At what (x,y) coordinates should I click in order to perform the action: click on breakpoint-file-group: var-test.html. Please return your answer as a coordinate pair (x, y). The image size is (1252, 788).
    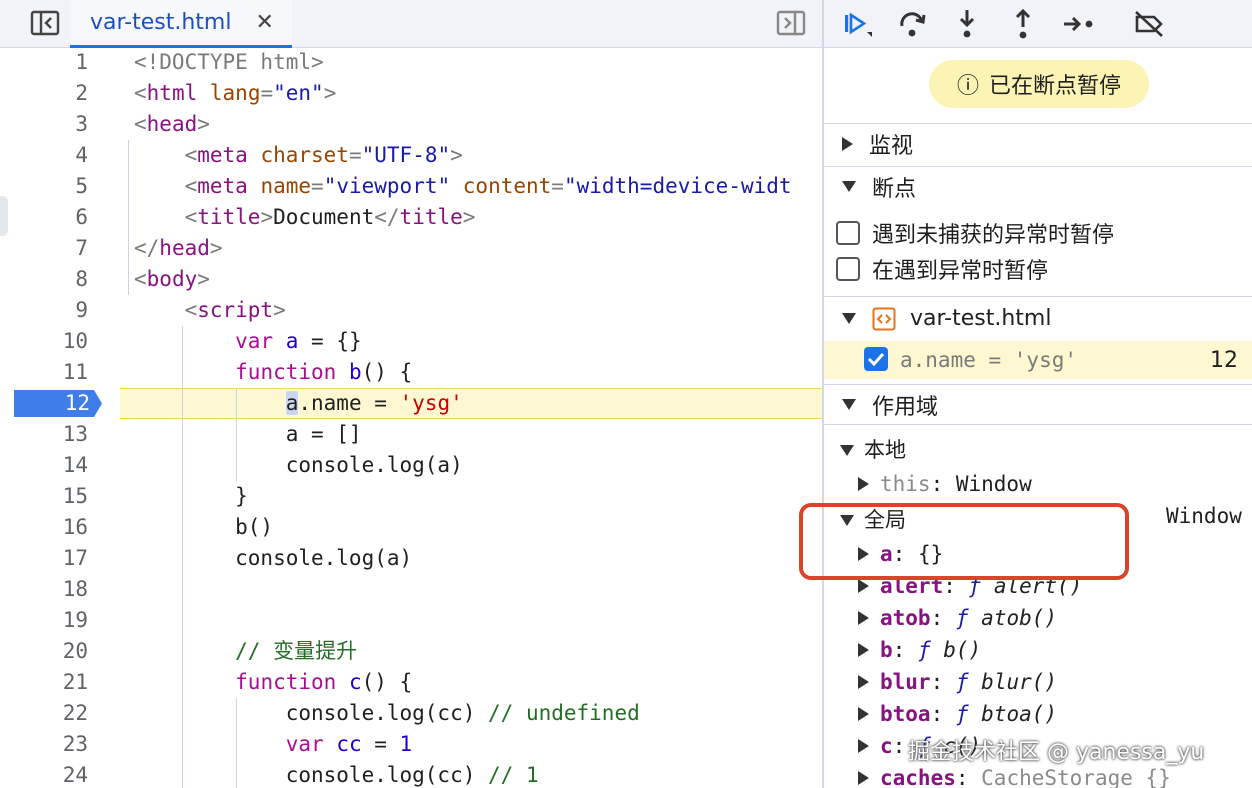
    Looking at the image, I should click on (1038, 318).